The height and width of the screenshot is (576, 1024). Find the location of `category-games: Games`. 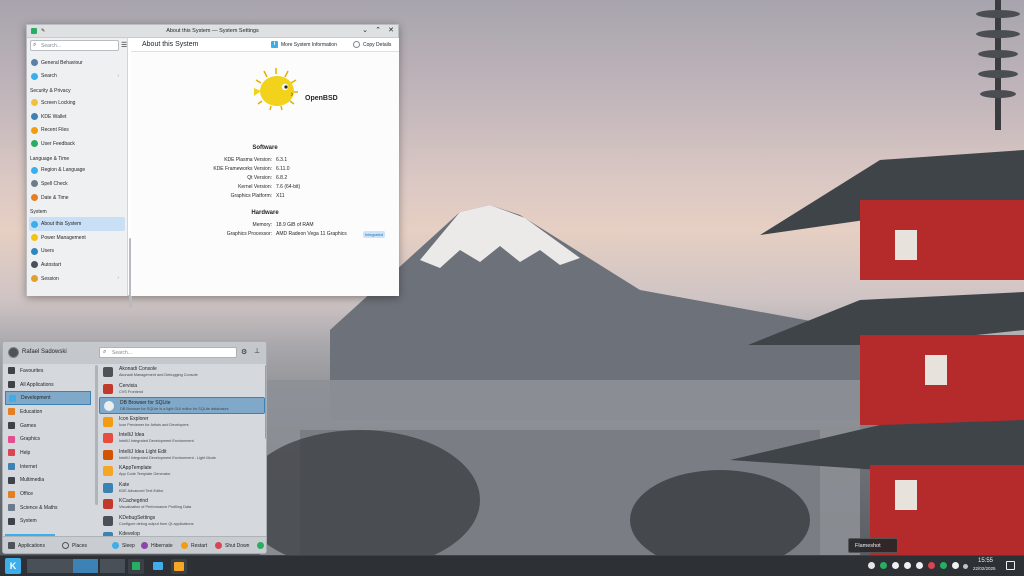

category-games: Games is located at coordinates (49, 426).